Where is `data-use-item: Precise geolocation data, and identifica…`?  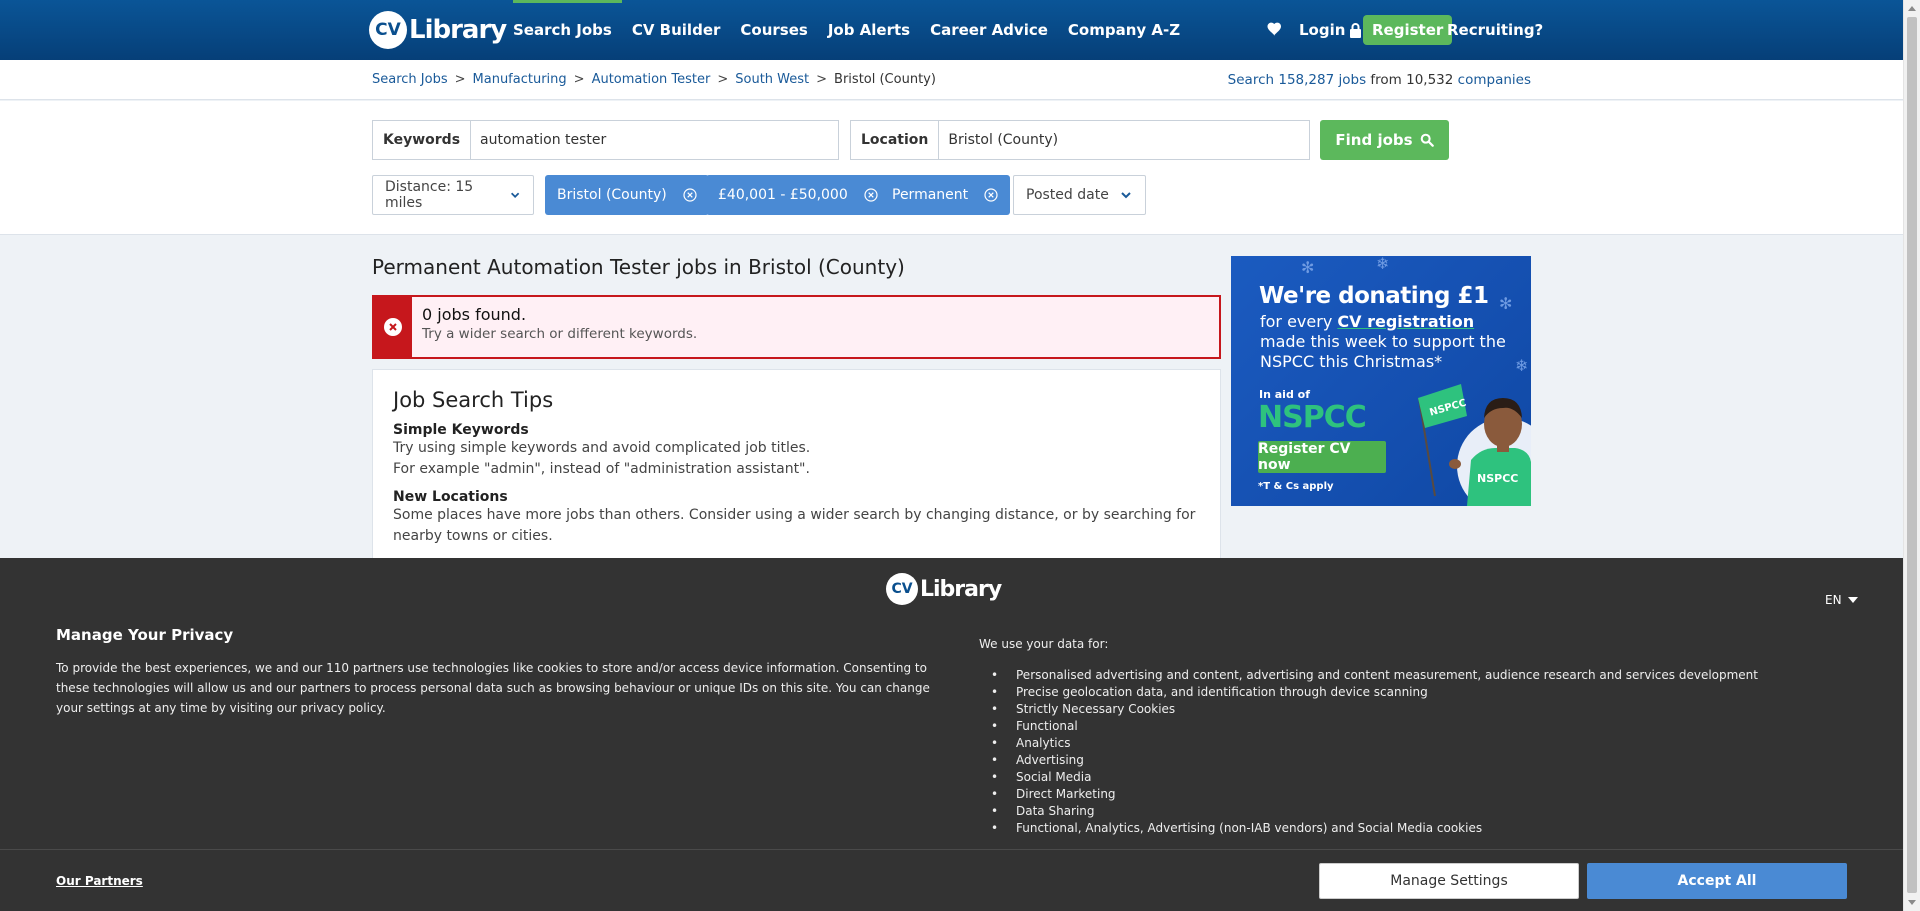
data-use-item: Precise geolocation data, and identifica… is located at coordinates (1368, 692).